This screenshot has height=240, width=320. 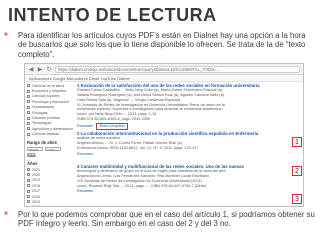 What do you see at coordinates (50, 101) in the screenshot?
I see `filter-item: Psicología y educación` at bounding box center [50, 101].